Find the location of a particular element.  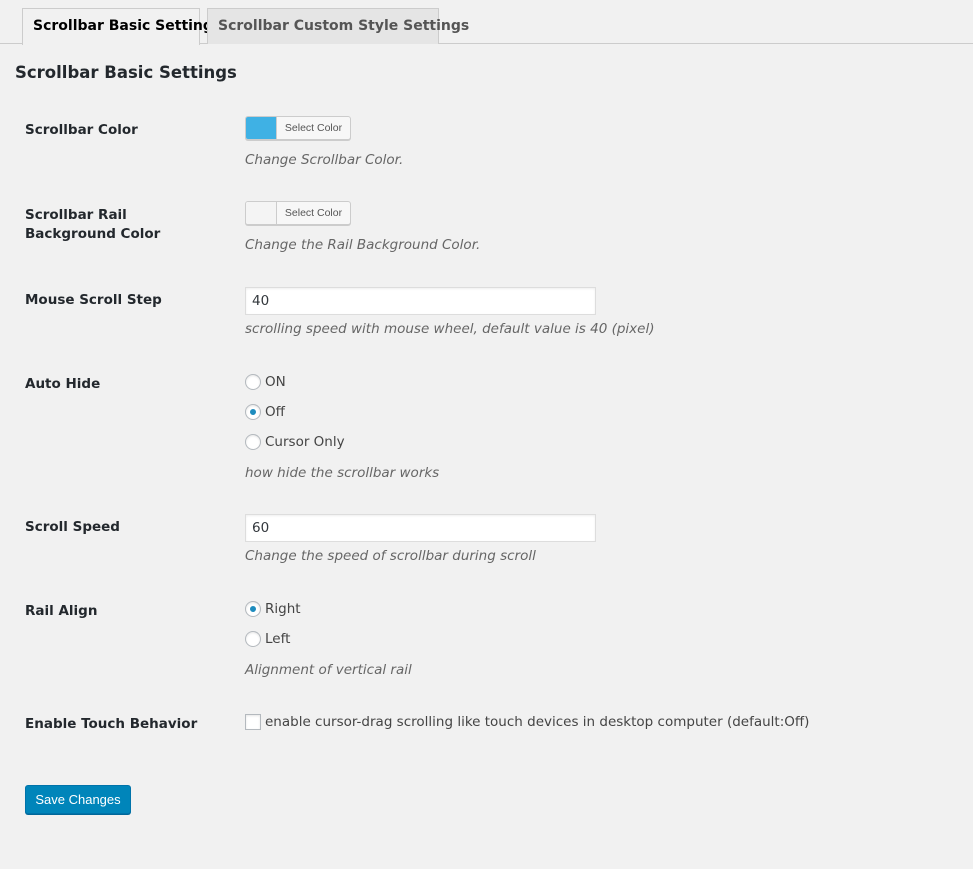

rail-align-option-left: Left is located at coordinates (267, 639).